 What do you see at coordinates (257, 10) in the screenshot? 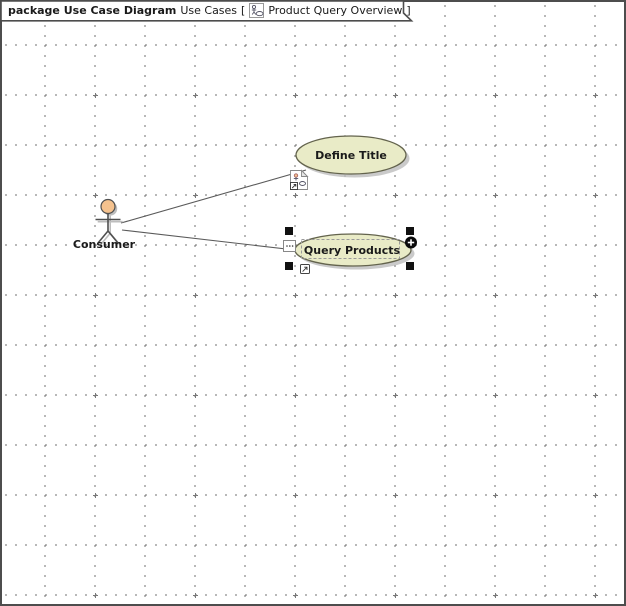
I see `use-case-diagram-icon` at bounding box center [257, 10].